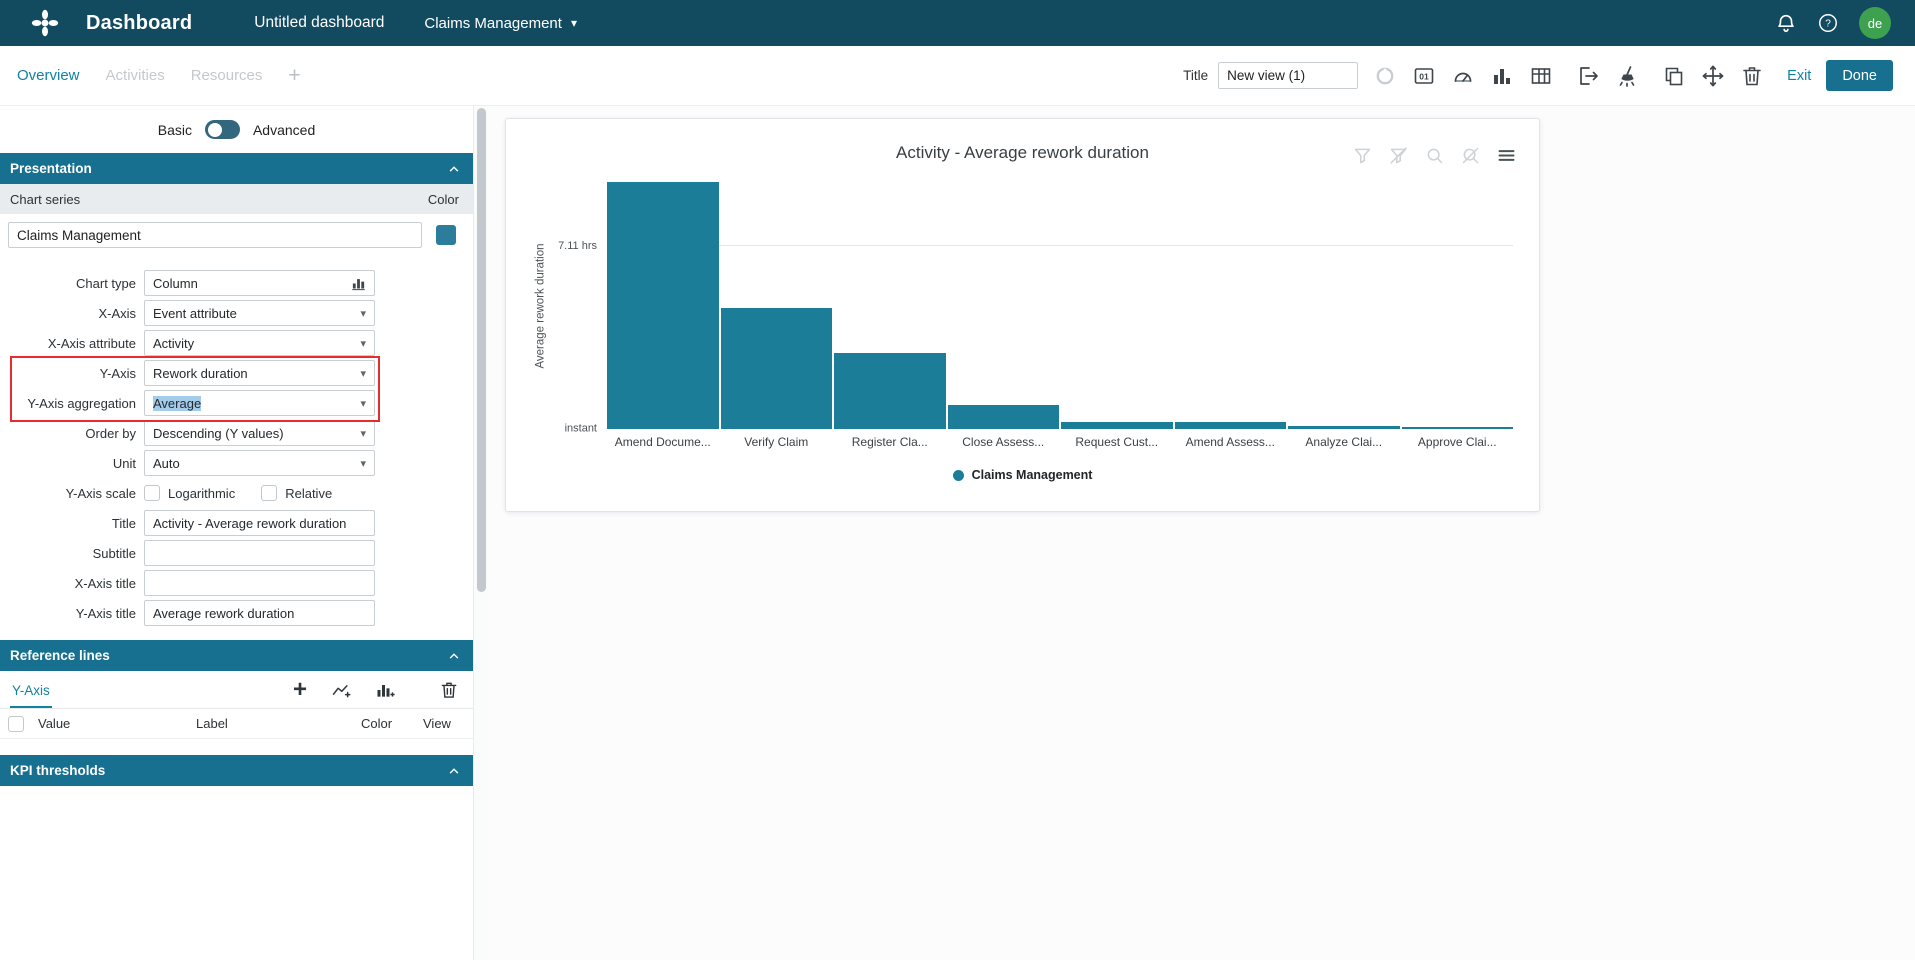 The width and height of the screenshot is (1915, 961). What do you see at coordinates (1875, 23) in the screenshot?
I see `avatar: de` at bounding box center [1875, 23].